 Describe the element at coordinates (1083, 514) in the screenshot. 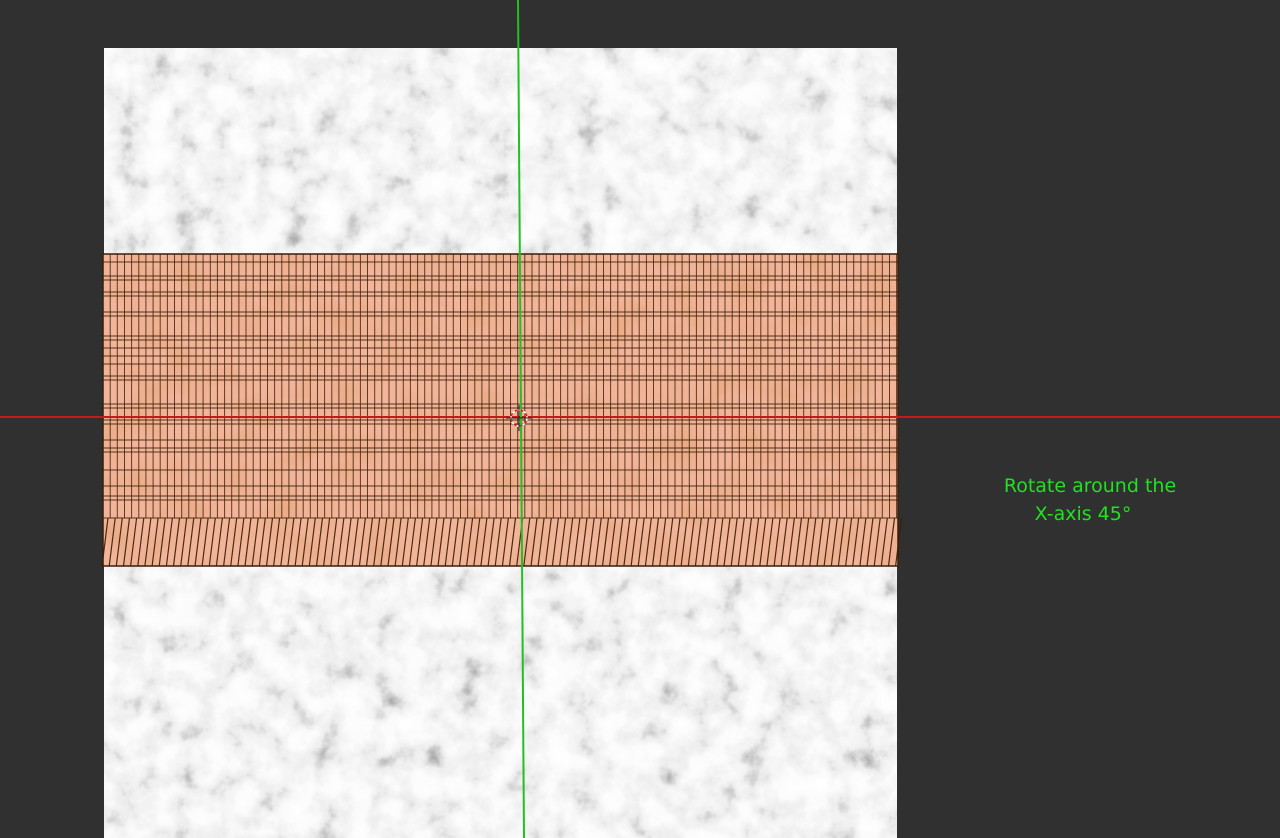

I see `annotation-line-2: X-axis 45°` at that location.